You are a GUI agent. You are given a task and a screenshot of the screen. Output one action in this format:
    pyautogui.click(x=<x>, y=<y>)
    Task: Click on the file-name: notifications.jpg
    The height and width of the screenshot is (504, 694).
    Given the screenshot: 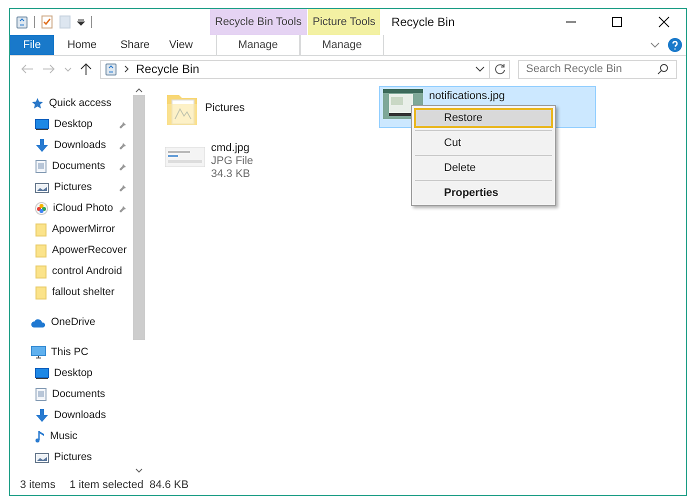 What is the action you would take?
    pyautogui.click(x=467, y=96)
    